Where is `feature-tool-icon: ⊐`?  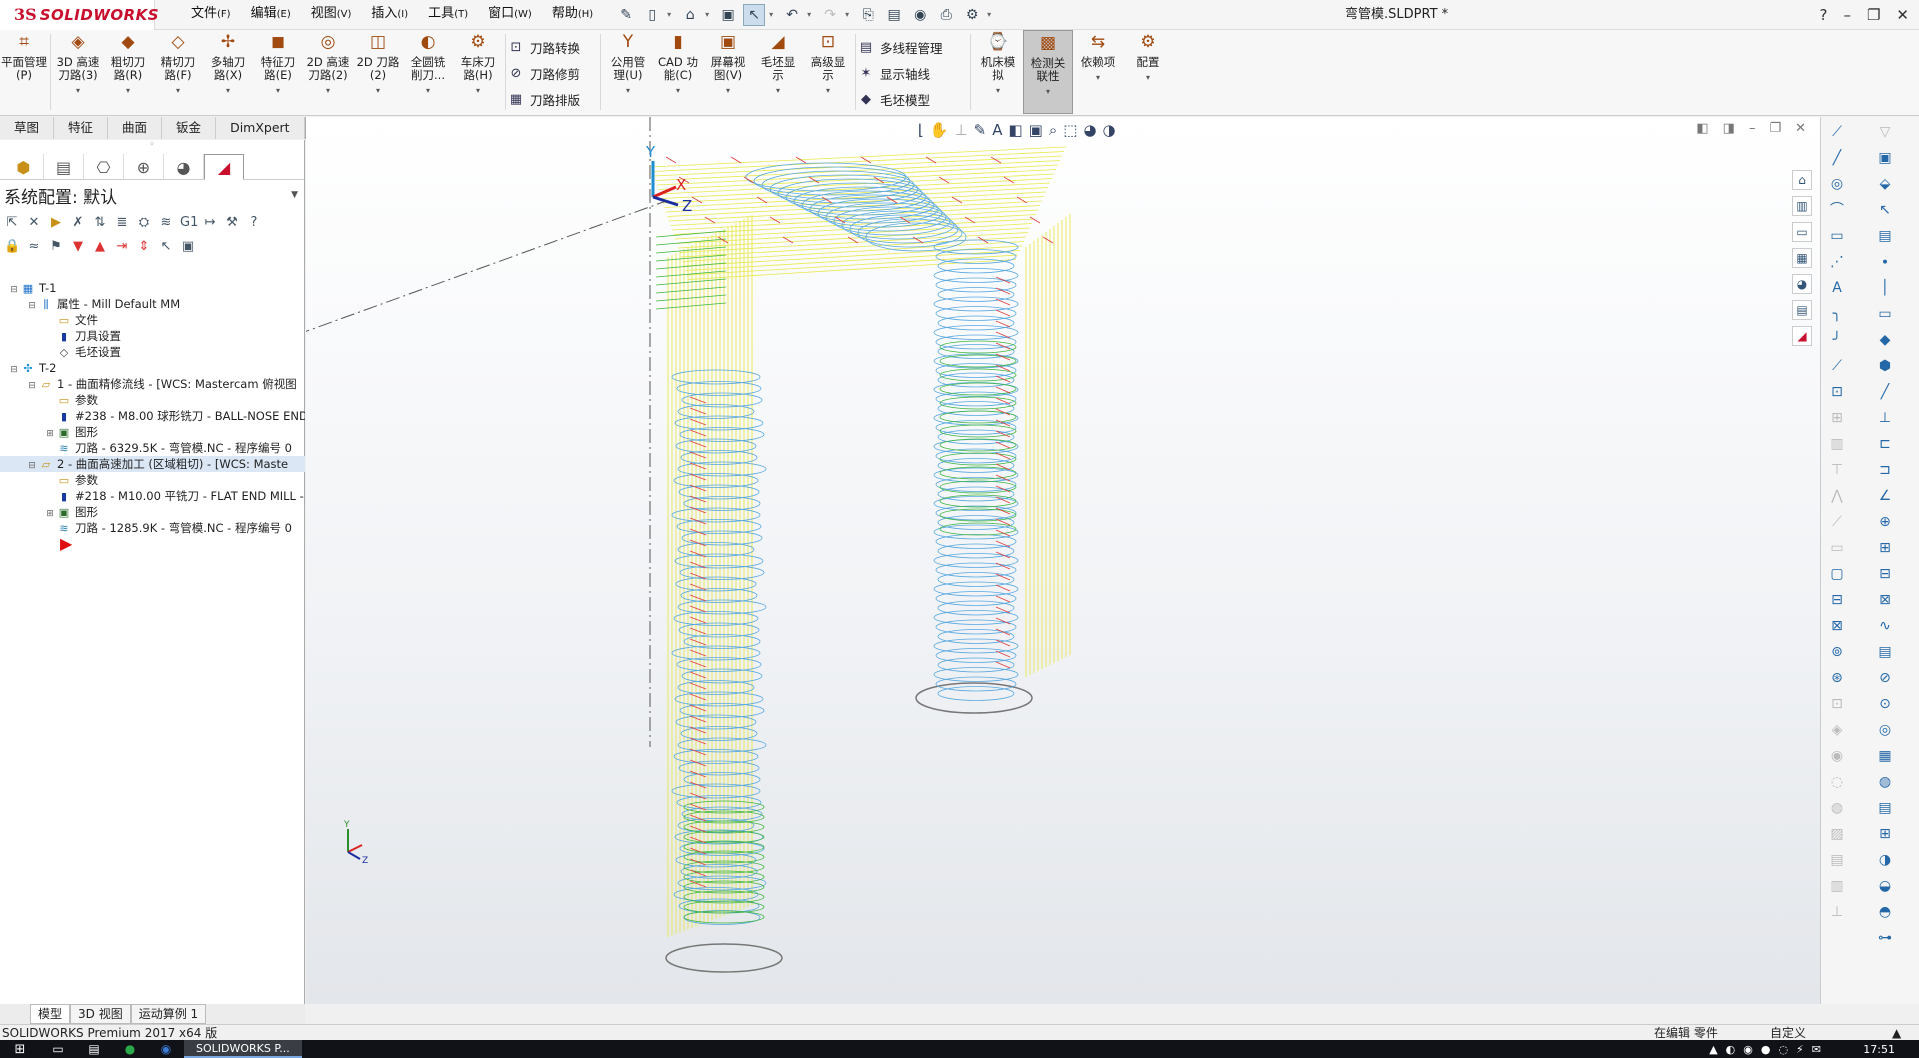 feature-tool-icon: ⊐ is located at coordinates (1885, 470).